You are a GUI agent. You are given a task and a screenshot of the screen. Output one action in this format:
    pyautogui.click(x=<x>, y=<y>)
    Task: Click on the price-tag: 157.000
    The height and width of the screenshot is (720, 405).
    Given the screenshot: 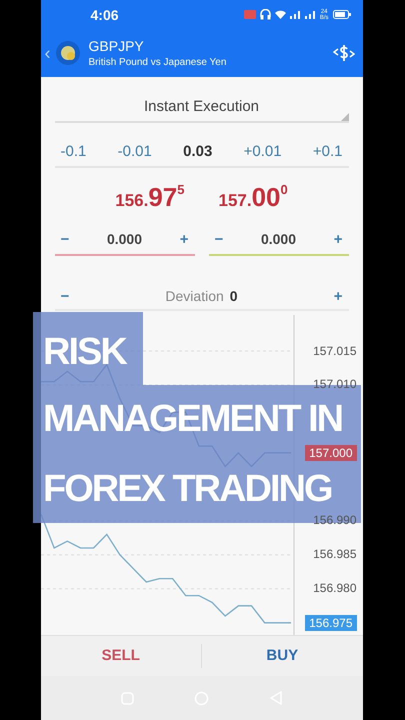 What is the action you would take?
    pyautogui.click(x=330, y=452)
    